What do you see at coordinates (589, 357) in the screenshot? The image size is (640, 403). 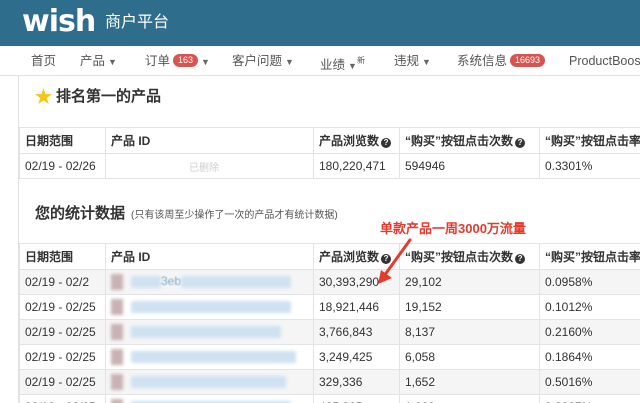 I see `cell-click-rate: 0.1864%` at bounding box center [589, 357].